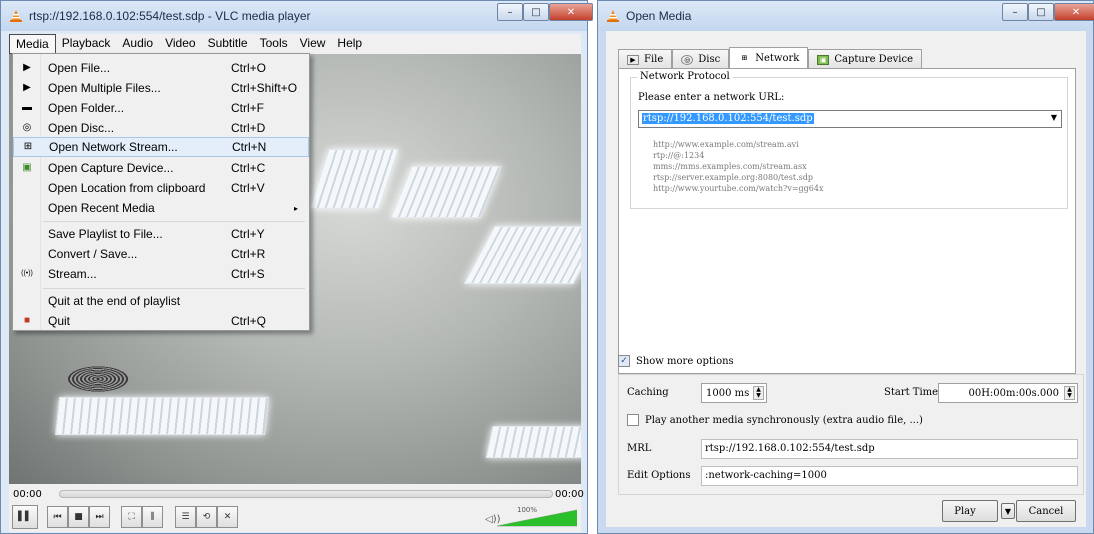 The image size is (1094, 534). What do you see at coordinates (349, 44) in the screenshot?
I see `menu-help: Help` at bounding box center [349, 44].